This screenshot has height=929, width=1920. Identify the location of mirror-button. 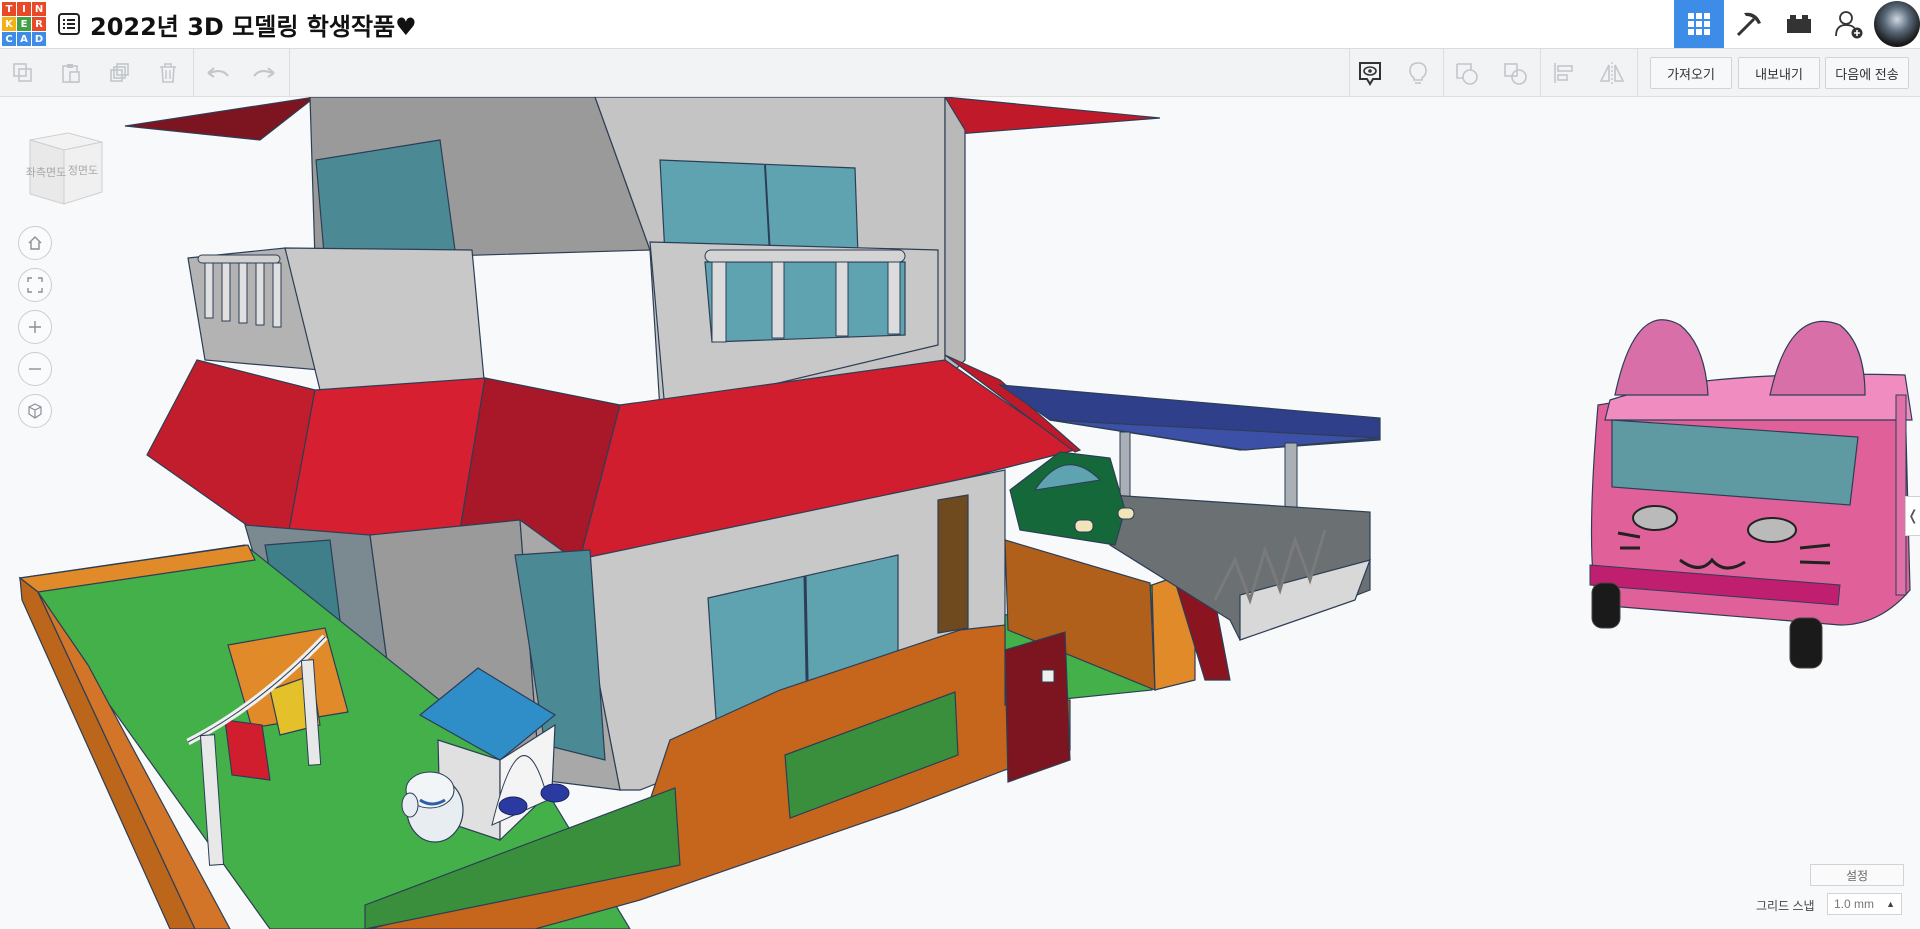
(1612, 73).